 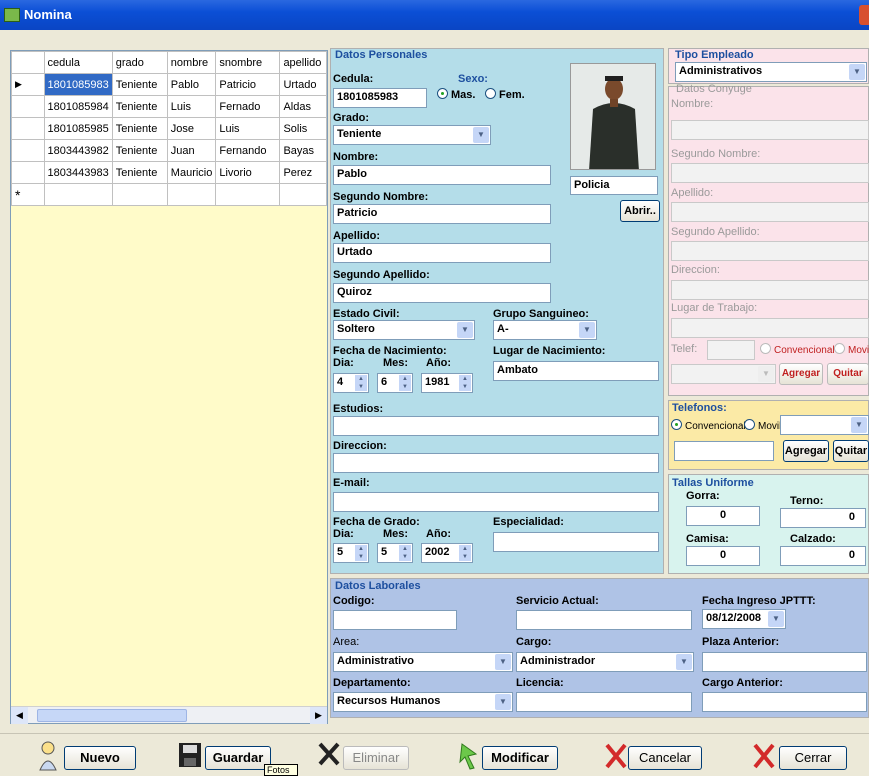 I want to click on cell: 1803443982, so click(x=78, y=150).